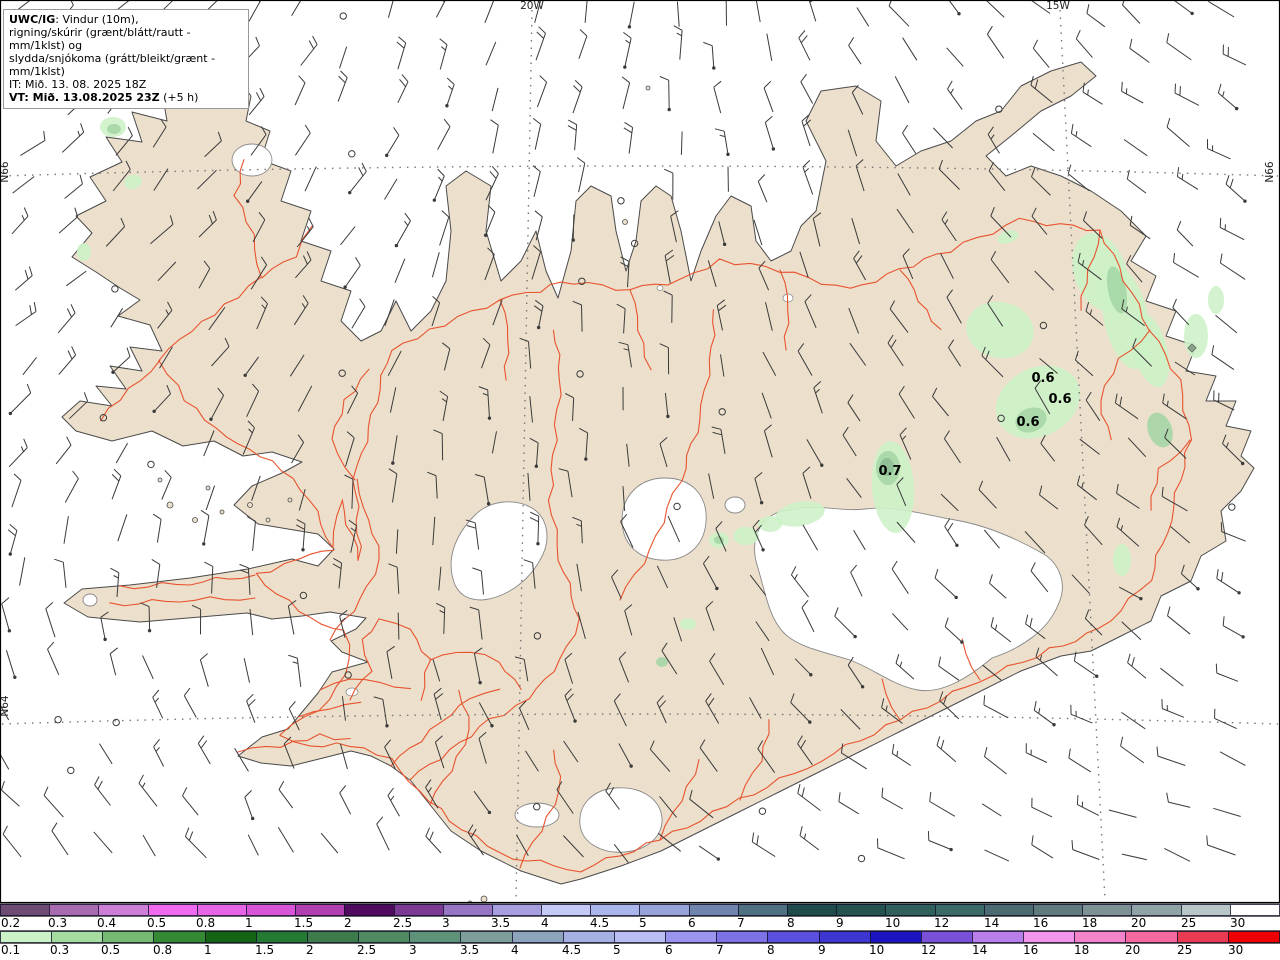 The image size is (1280, 960). What do you see at coordinates (208, 950) in the screenshot?
I see `sleet-colorbar-tick-label: 1` at bounding box center [208, 950].